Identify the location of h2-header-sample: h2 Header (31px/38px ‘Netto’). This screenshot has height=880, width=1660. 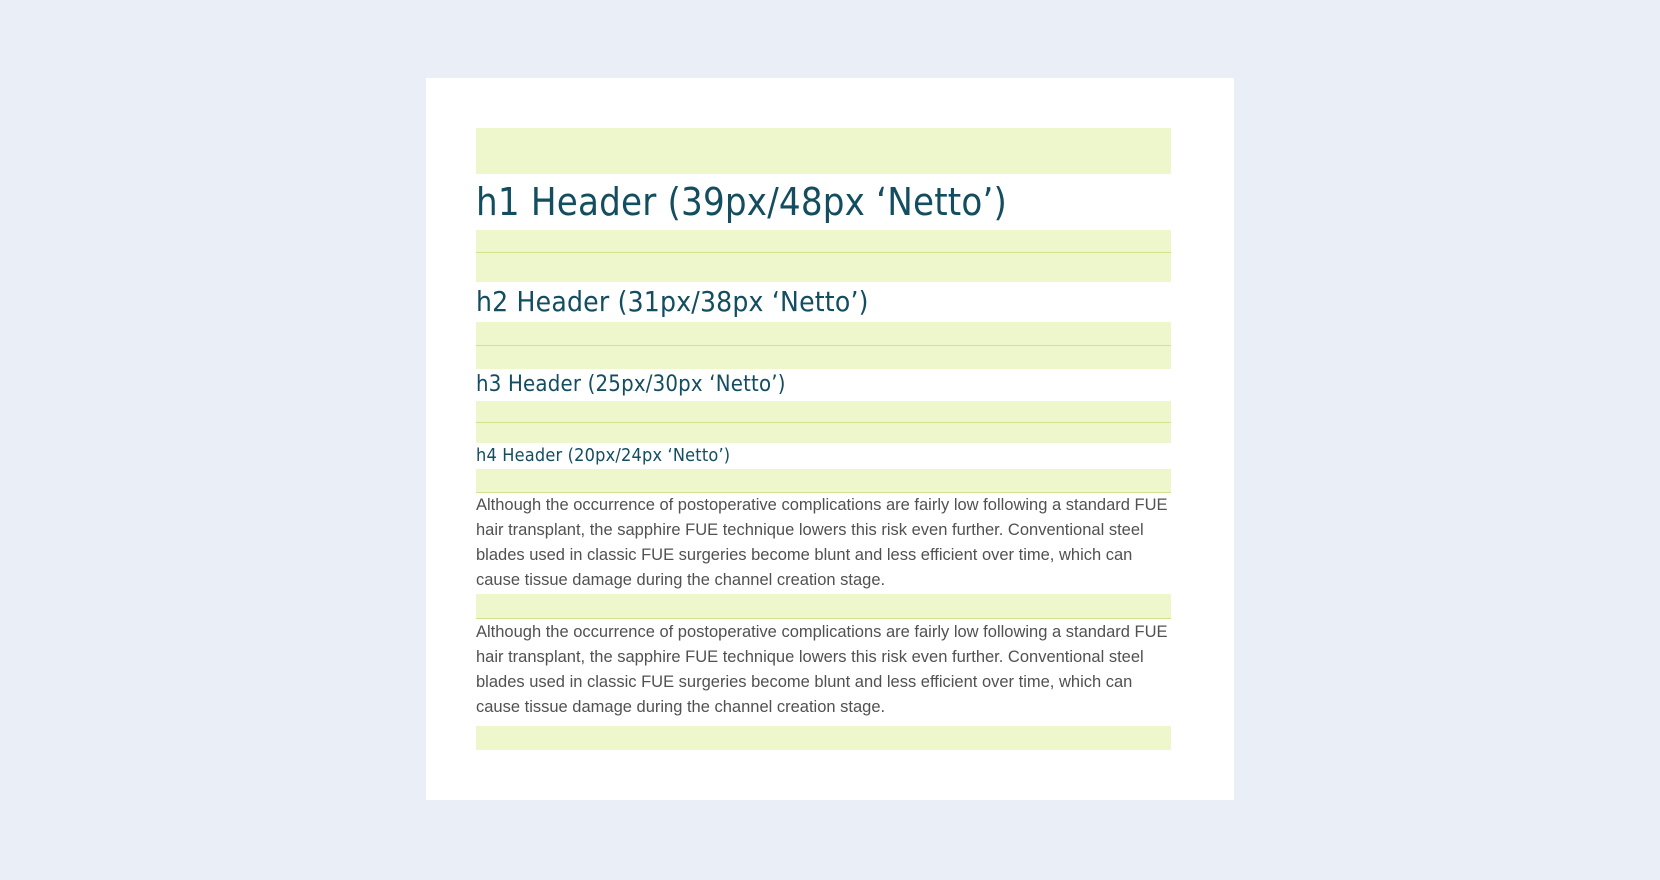
(672, 301).